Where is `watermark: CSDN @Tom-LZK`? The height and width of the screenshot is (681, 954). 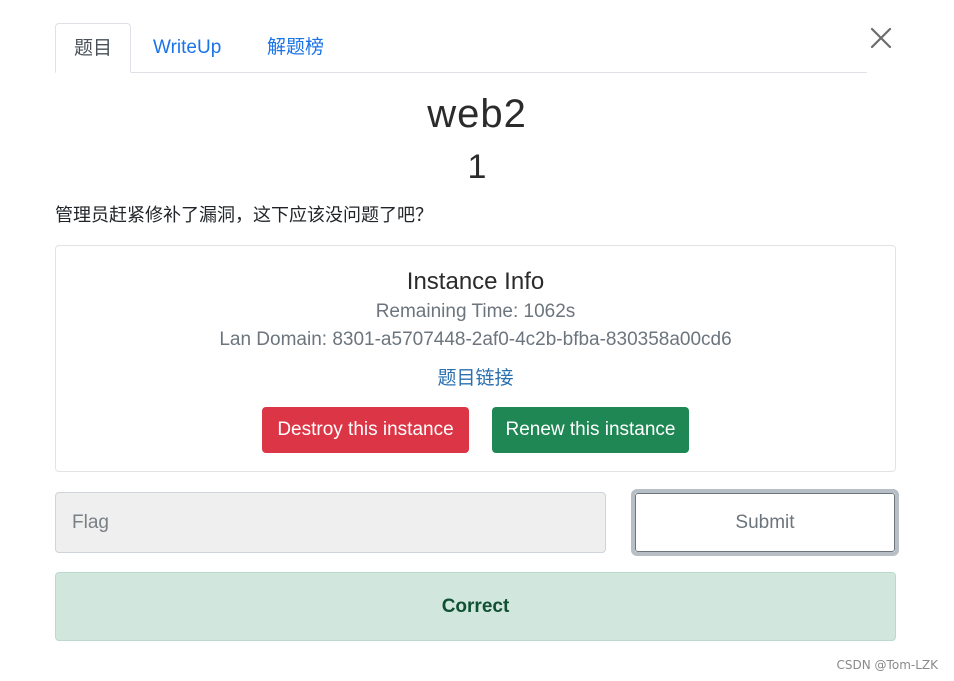 watermark: CSDN @Tom-LZK is located at coordinates (887, 665).